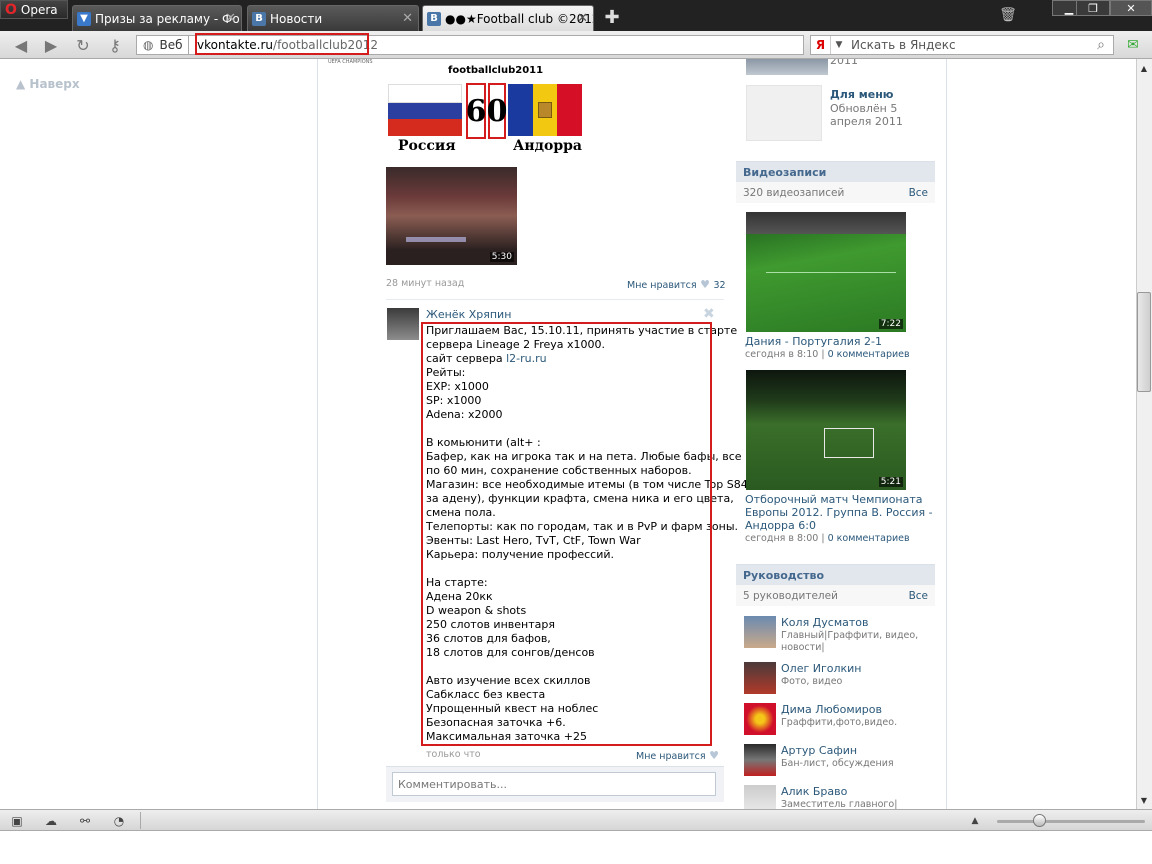 Image resolution: width=1152 pixels, height=864 pixels. Describe the element at coordinates (709, 314) in the screenshot. I see `delete-post-icon: ✖` at that location.